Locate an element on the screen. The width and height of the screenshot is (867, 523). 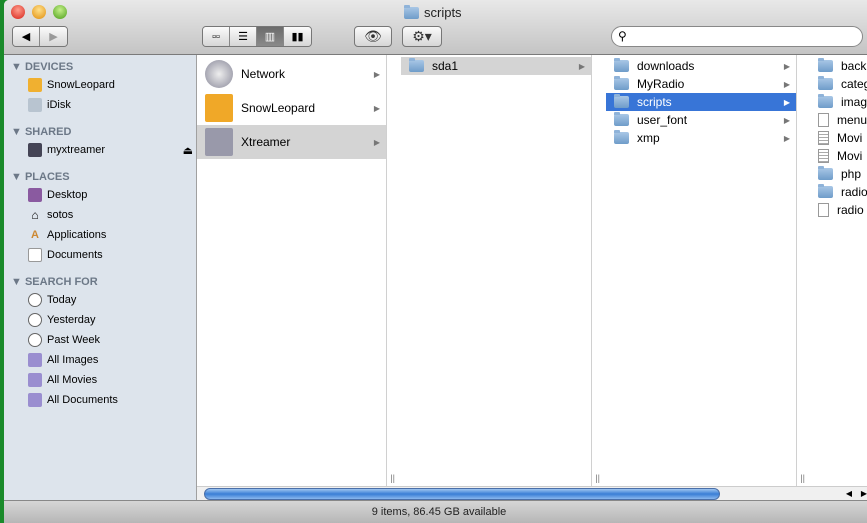
gear-icon: ⚙▾ is located at coordinates (422, 36).